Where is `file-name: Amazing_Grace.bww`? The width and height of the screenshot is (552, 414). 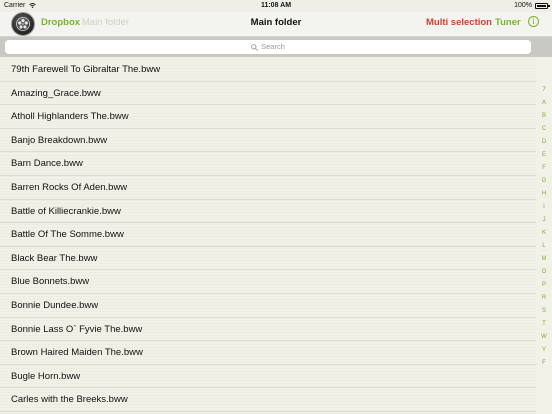
file-name: Amazing_Grace.bww is located at coordinates (56, 93).